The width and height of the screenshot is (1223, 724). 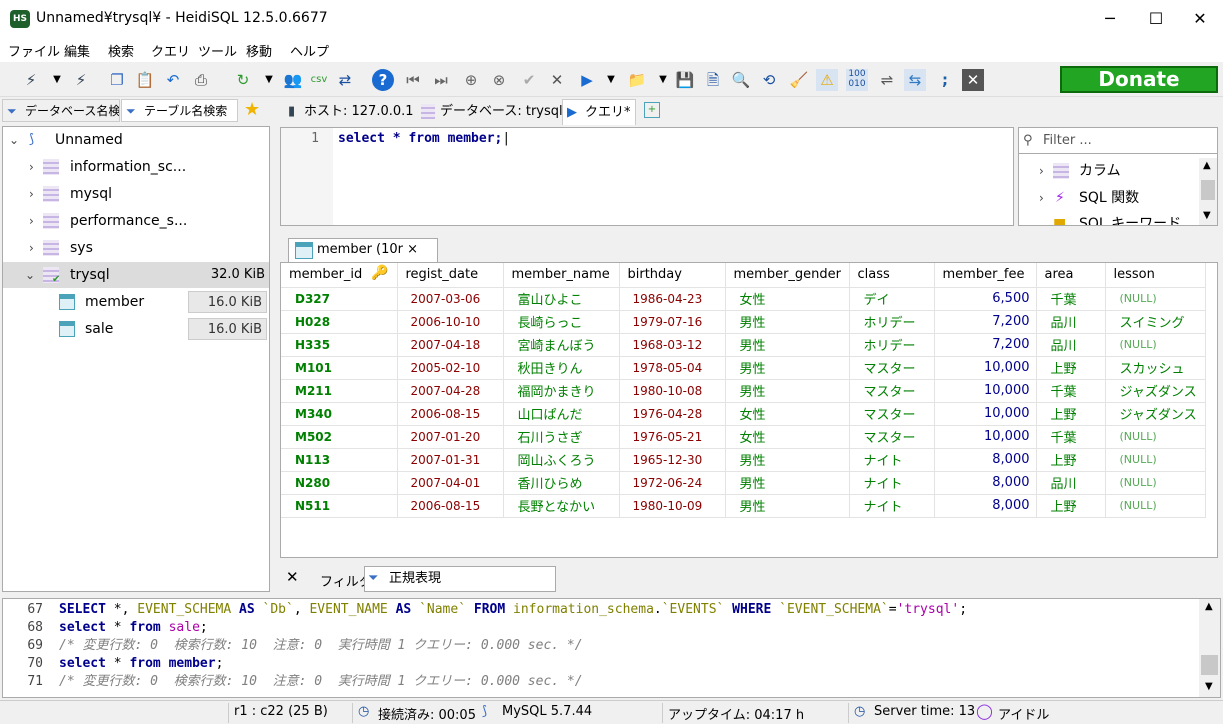 I want to click on table-cell: 福岡かまきり, so click(x=561, y=391).